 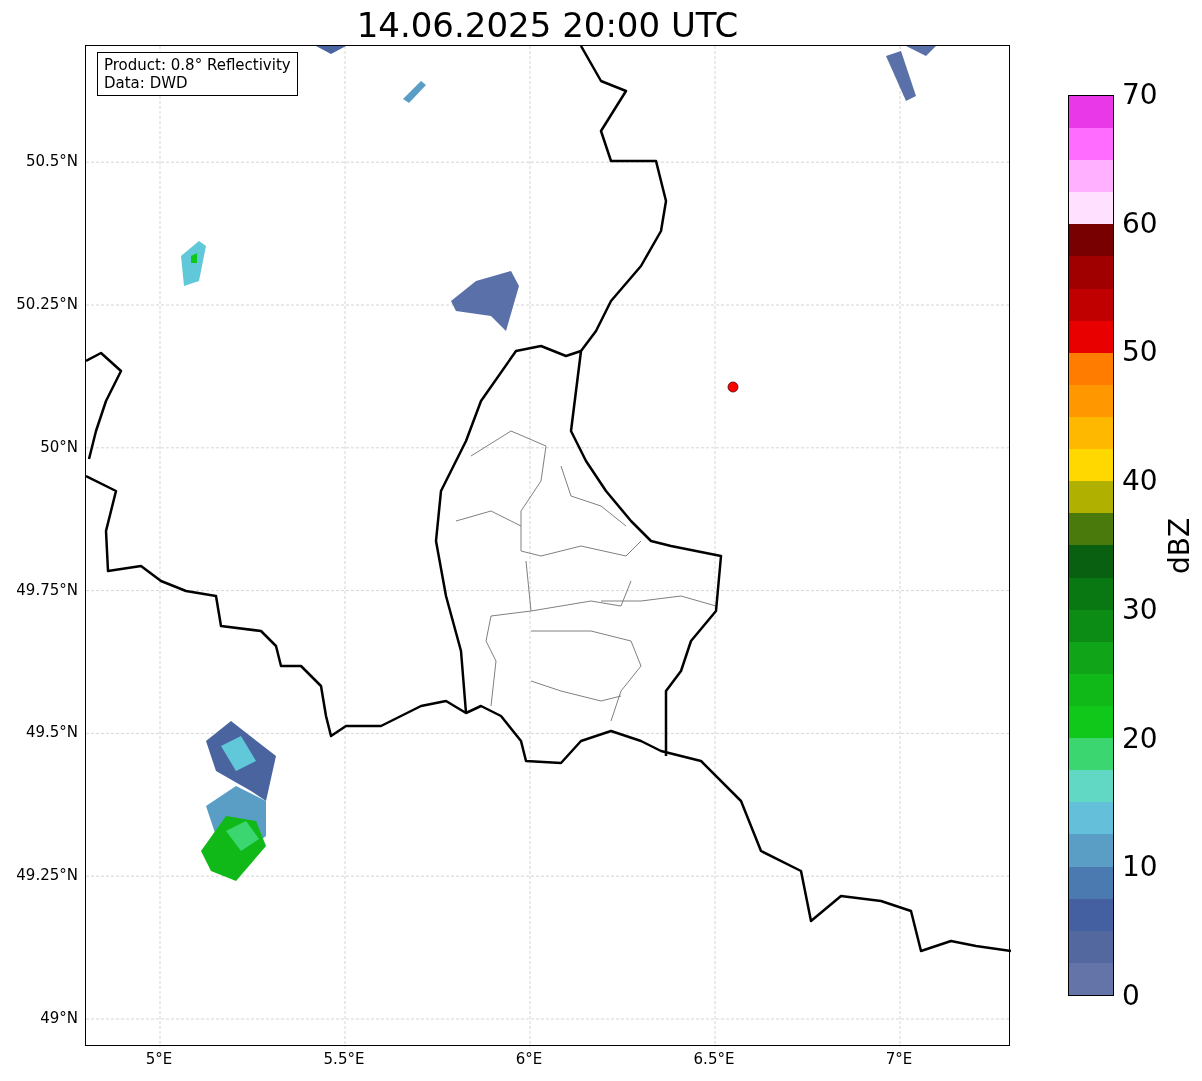 I want to click on latitude-tick-label: 49.25°N, so click(x=47, y=875).